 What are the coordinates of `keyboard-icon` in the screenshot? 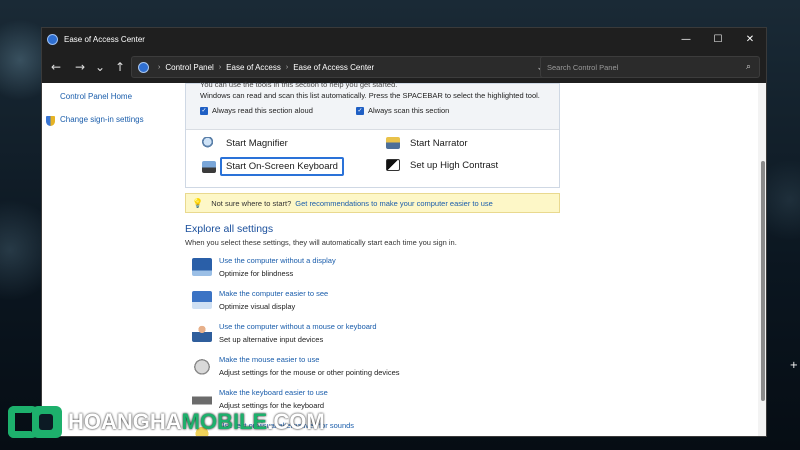 It's located at (209, 166).